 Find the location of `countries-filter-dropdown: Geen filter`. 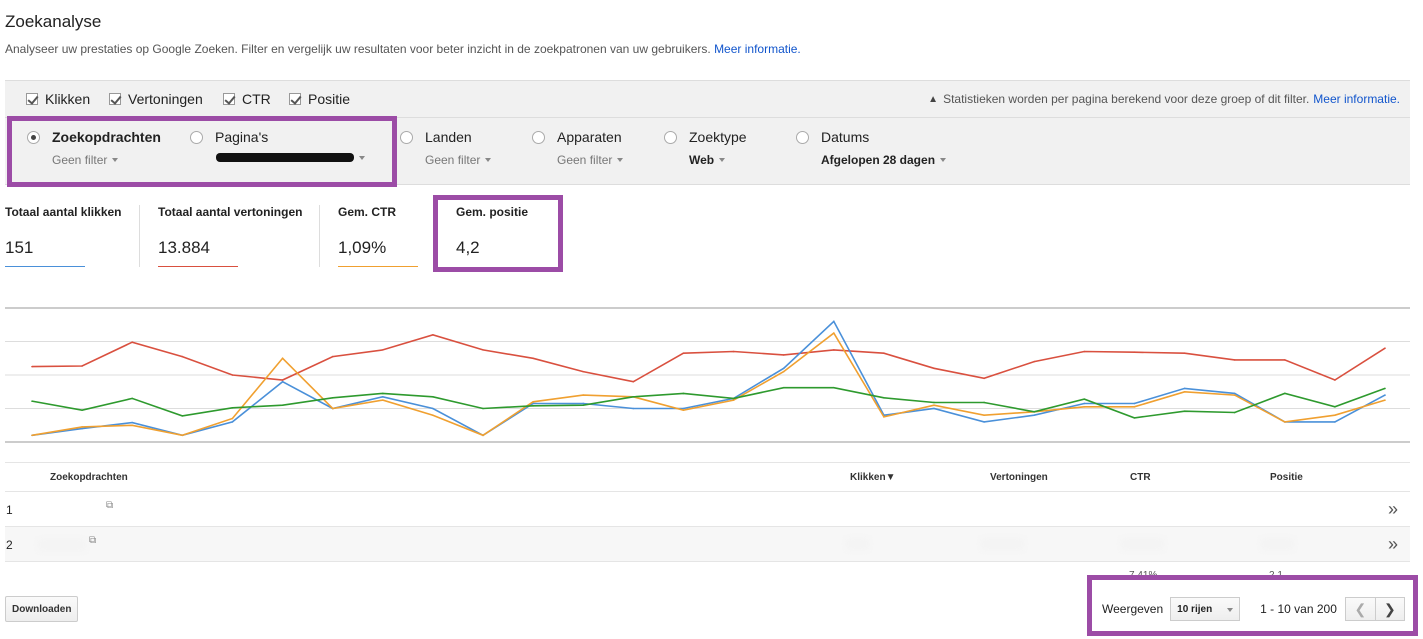

countries-filter-dropdown: Geen filter is located at coordinates (446, 160).